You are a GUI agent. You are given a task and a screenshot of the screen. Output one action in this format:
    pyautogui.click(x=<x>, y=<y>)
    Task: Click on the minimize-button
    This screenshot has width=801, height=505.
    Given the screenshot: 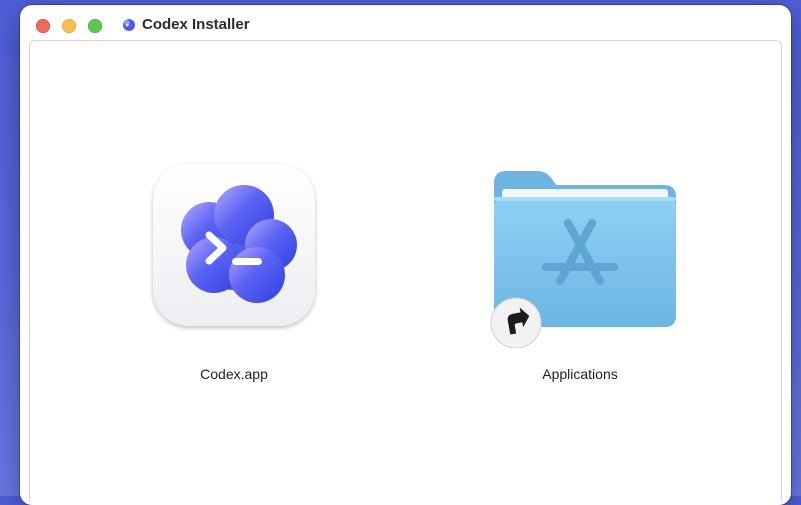 What is the action you would take?
    pyautogui.click(x=69, y=26)
    